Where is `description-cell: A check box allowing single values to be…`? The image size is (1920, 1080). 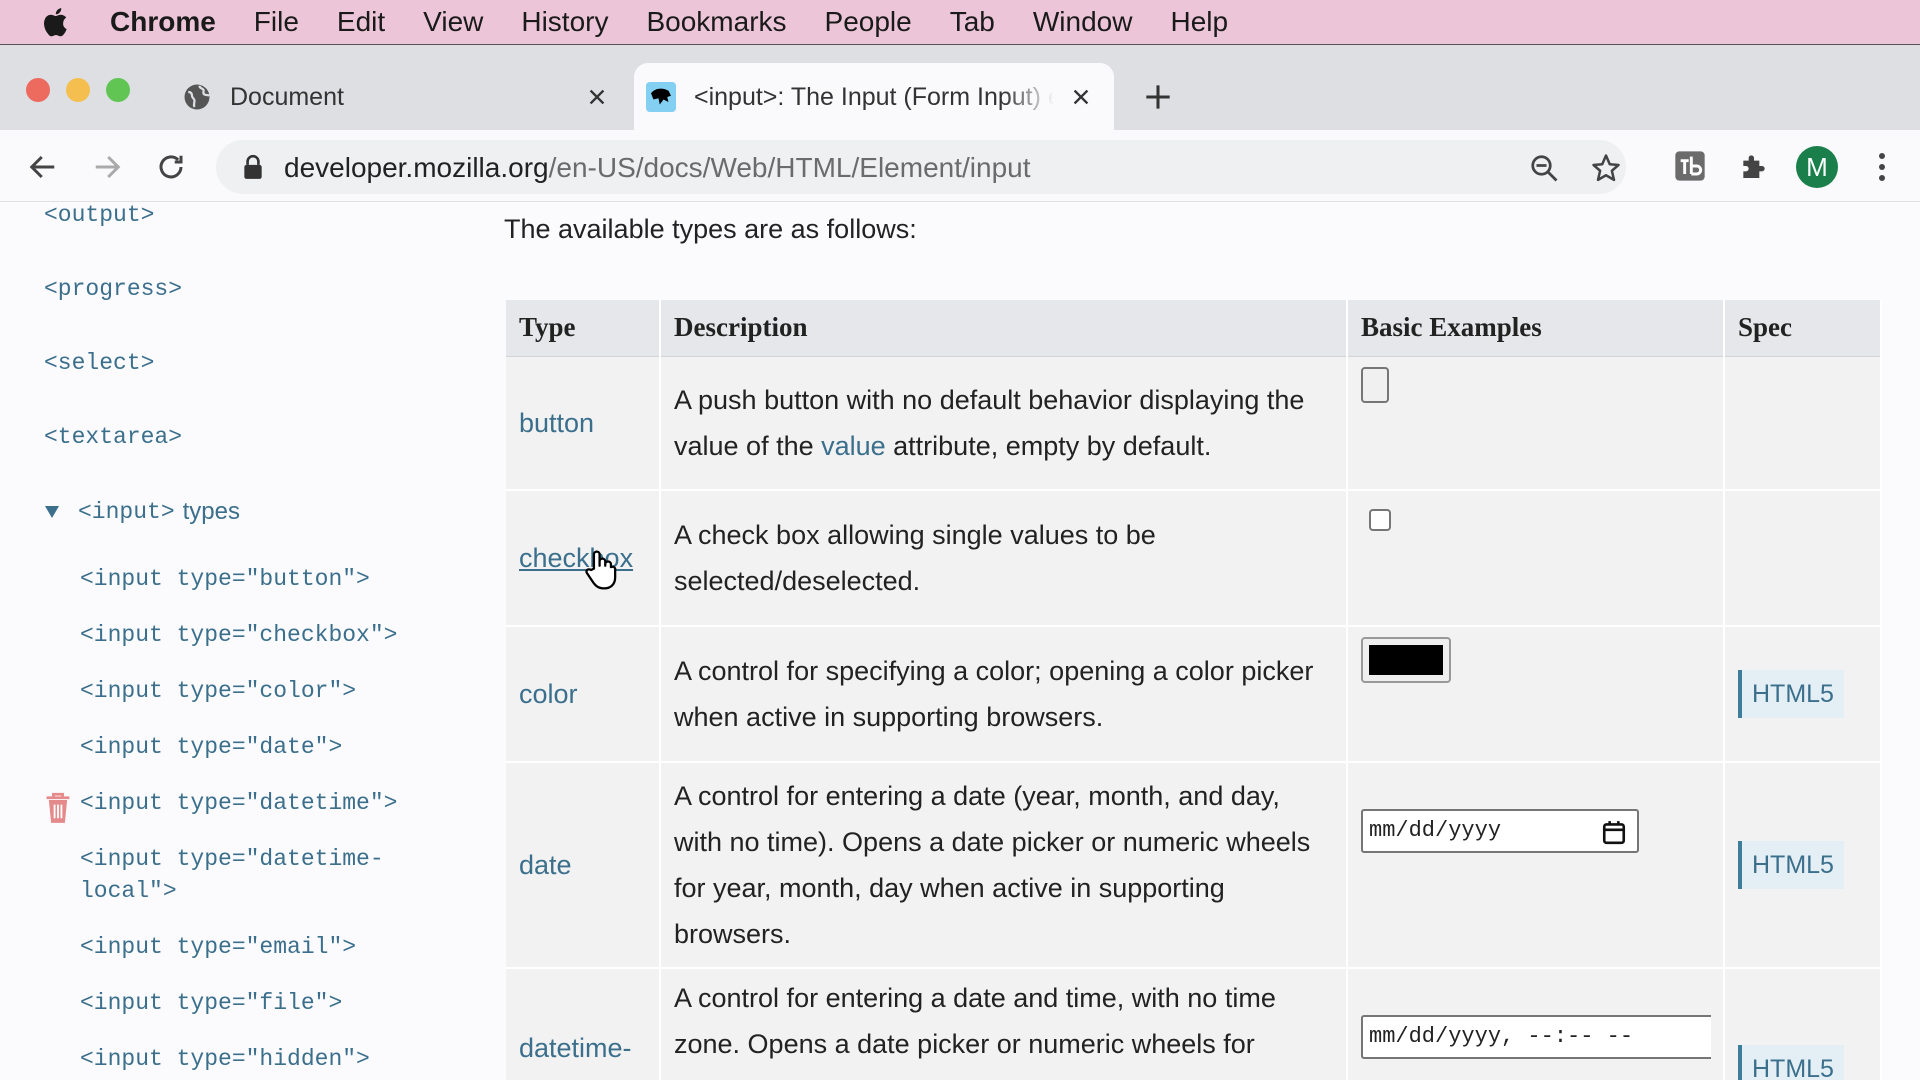 description-cell: A check box allowing single values to be… is located at coordinates (1004, 558).